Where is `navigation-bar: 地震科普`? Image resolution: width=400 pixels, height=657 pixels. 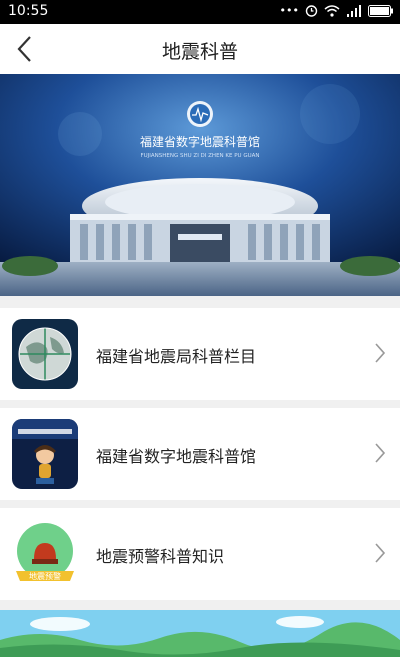 navigation-bar: 地震科普 is located at coordinates (200, 49).